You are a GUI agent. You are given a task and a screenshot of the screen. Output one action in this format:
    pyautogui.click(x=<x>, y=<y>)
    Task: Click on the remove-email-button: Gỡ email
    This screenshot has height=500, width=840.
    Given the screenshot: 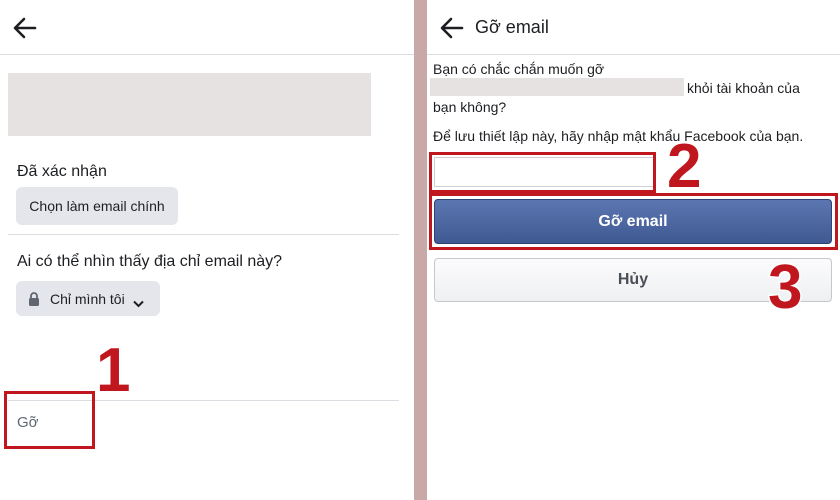 What is the action you would take?
    pyautogui.click(x=633, y=221)
    